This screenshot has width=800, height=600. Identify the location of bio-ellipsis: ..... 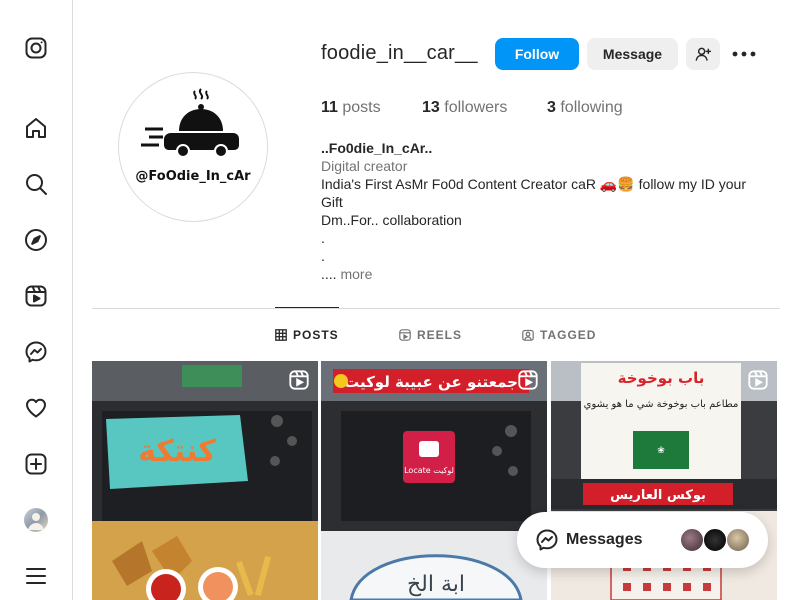
(329, 274).